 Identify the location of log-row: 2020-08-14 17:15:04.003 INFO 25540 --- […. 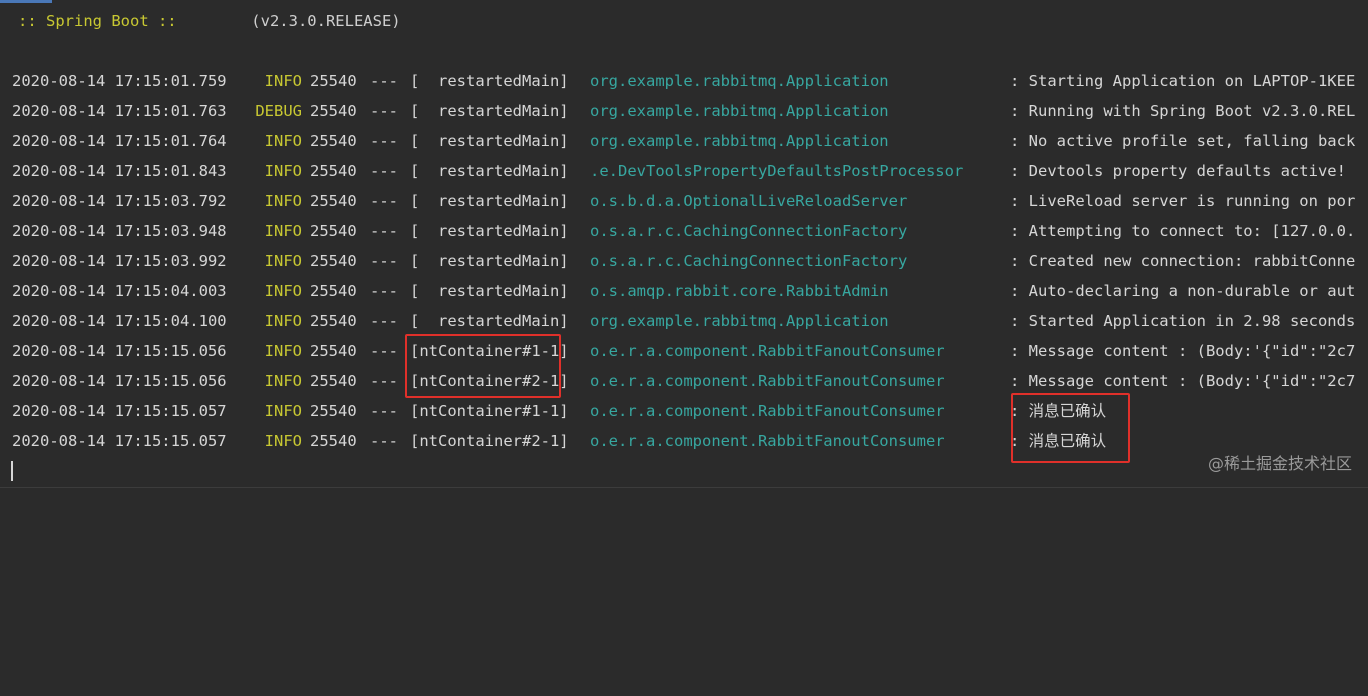
(690, 291).